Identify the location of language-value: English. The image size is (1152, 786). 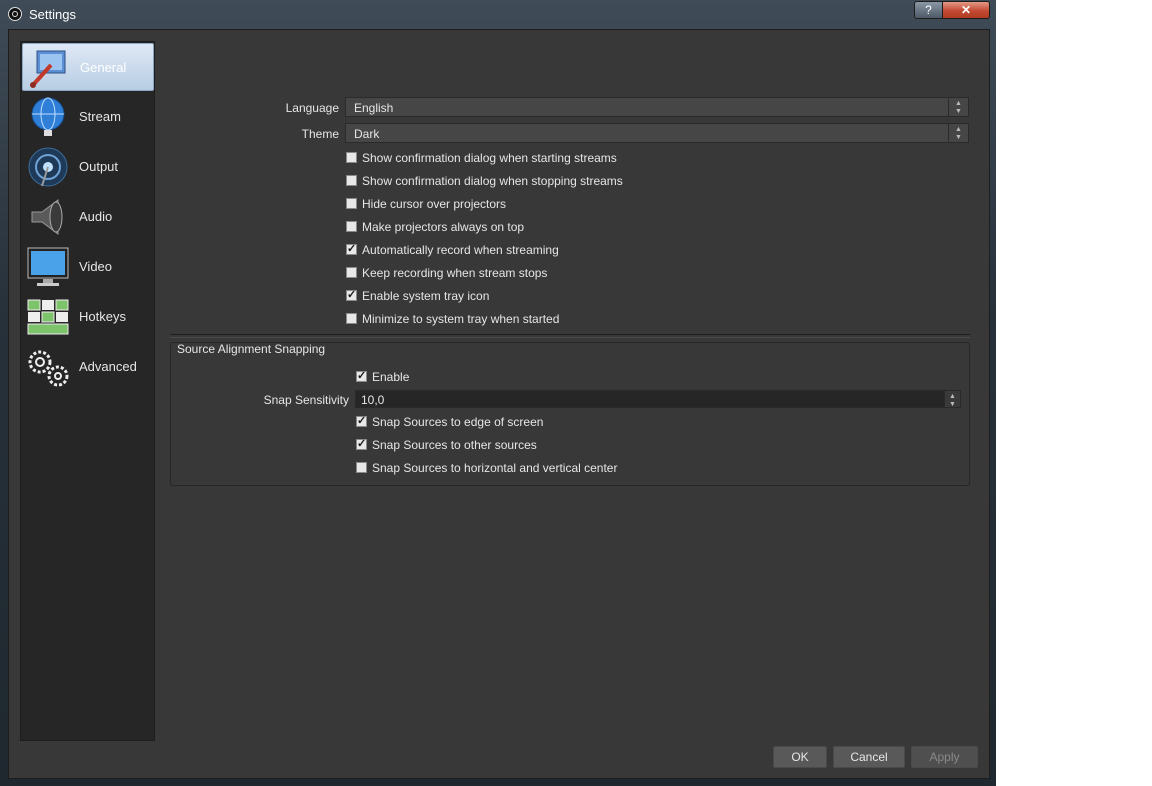
(374, 108).